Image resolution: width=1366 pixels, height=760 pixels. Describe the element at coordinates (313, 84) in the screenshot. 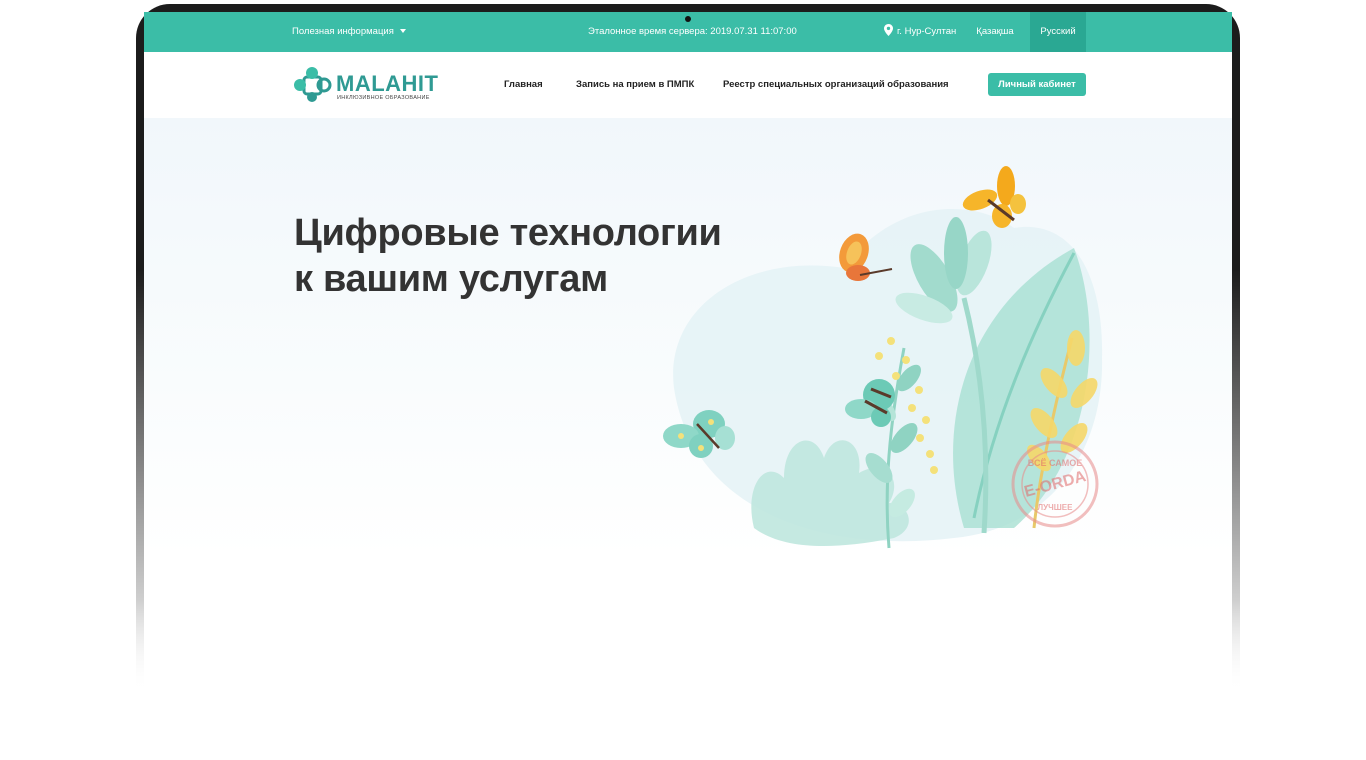

I see `puzzle-logo-icon` at that location.